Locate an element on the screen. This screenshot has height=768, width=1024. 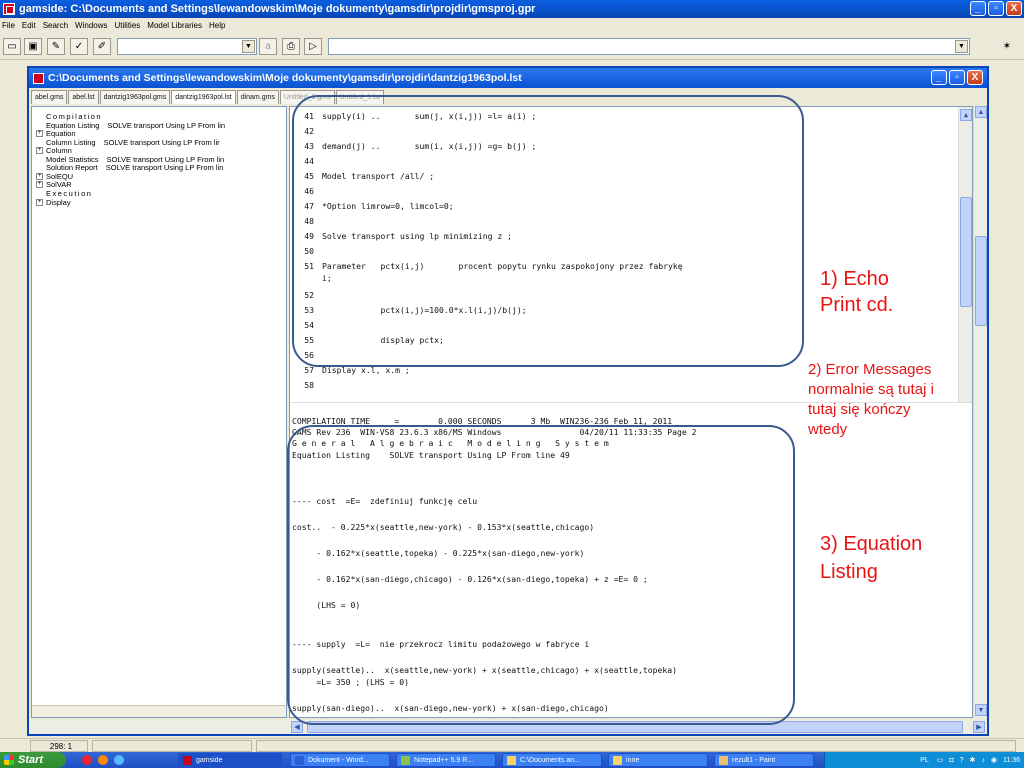
task-gamside: gamside is located at coordinates (230, 760).